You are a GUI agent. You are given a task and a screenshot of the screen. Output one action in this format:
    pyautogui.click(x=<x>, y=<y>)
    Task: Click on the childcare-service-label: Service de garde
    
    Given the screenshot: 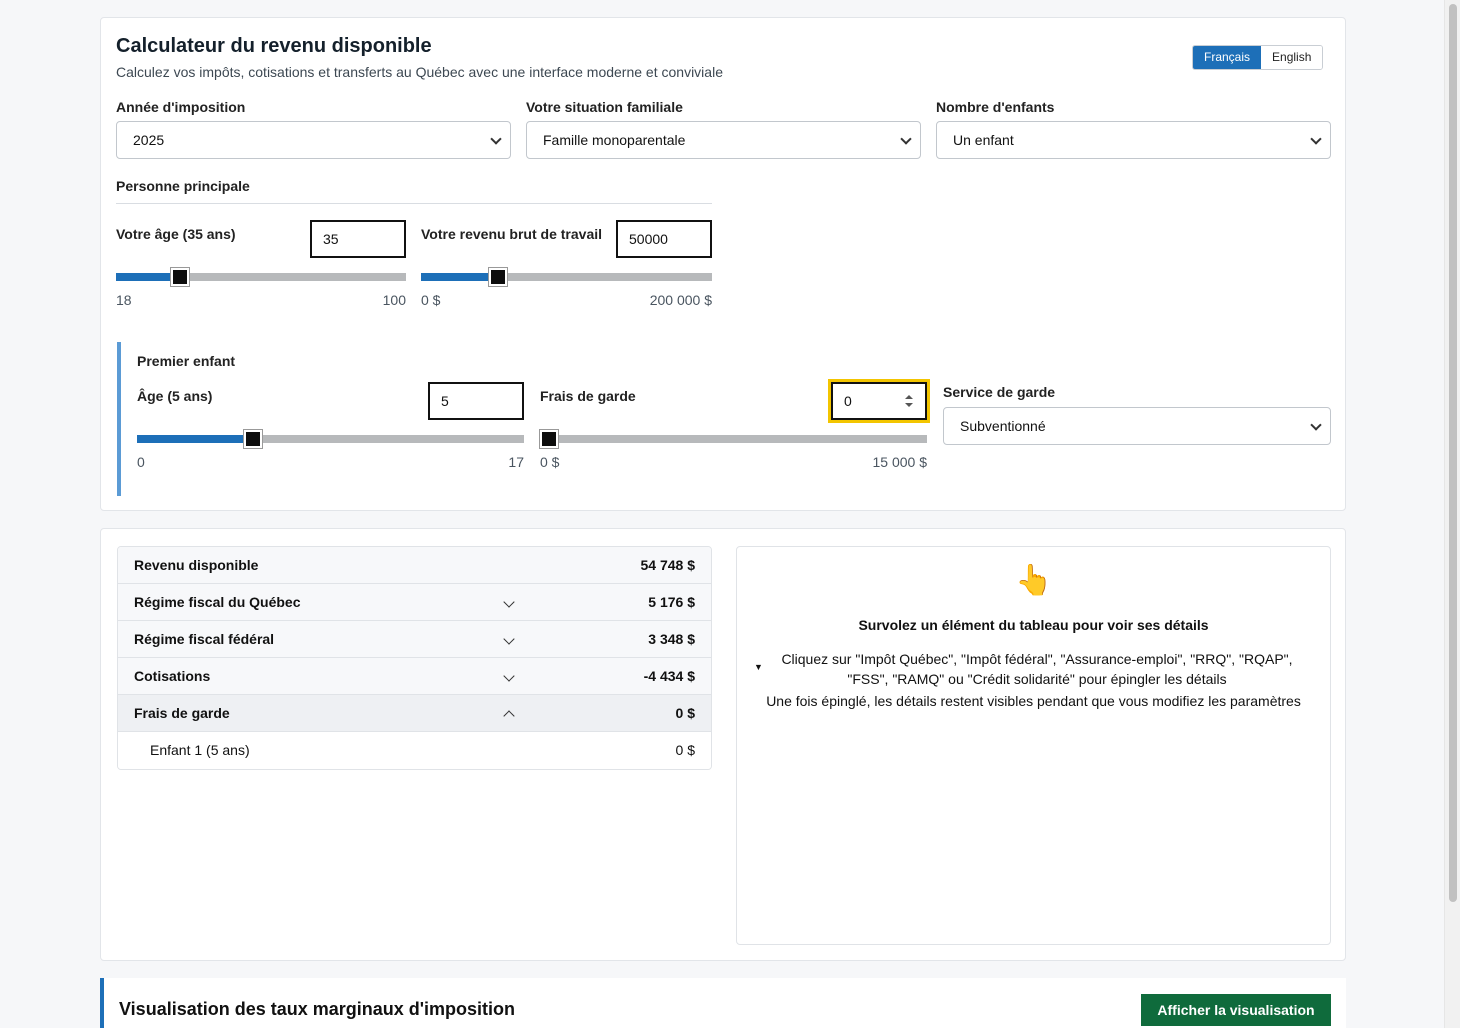 What is the action you would take?
    pyautogui.click(x=999, y=392)
    